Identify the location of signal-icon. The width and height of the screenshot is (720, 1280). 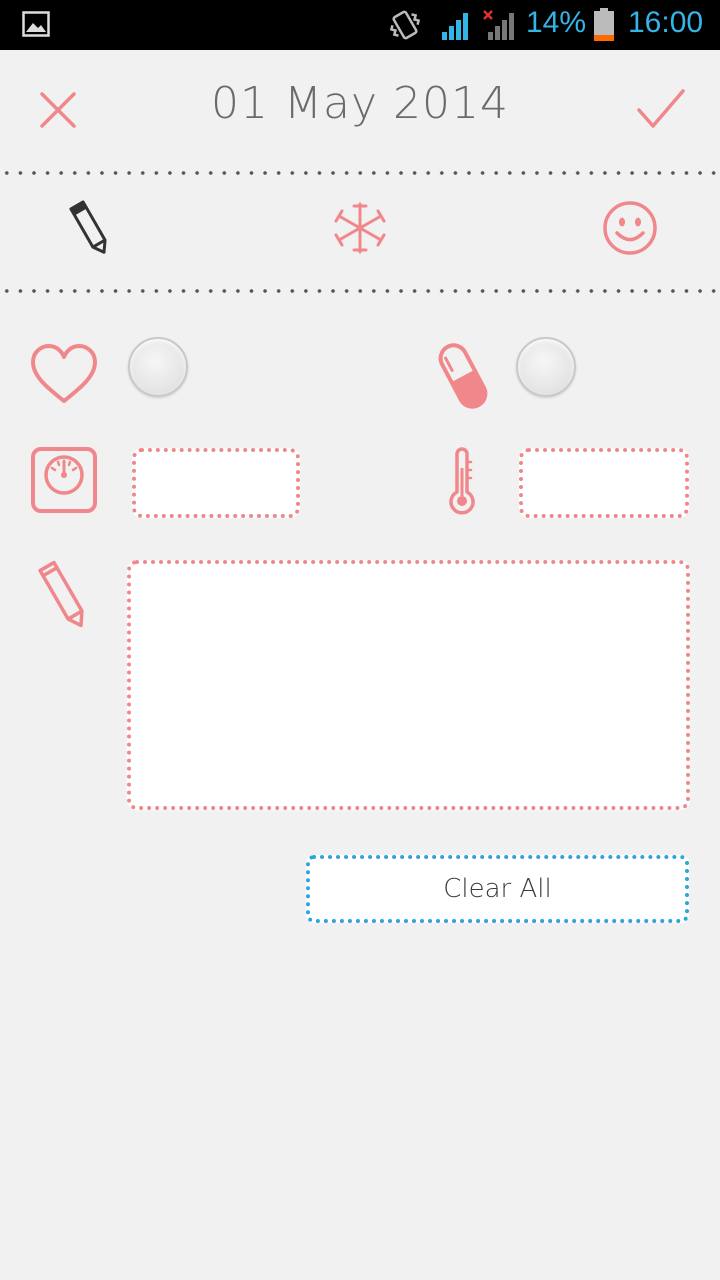
(455, 26).